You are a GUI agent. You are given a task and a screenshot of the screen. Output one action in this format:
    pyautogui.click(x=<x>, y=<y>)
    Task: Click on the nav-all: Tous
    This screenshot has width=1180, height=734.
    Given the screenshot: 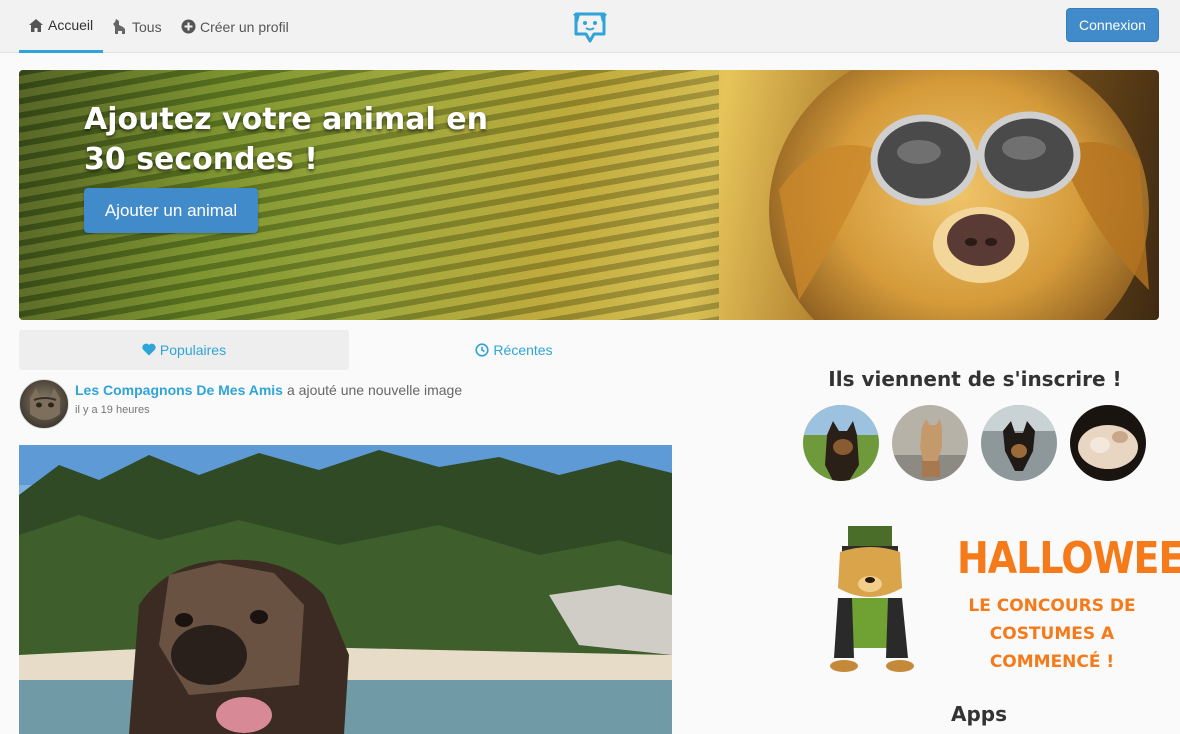 What is the action you would take?
    pyautogui.click(x=137, y=26)
    